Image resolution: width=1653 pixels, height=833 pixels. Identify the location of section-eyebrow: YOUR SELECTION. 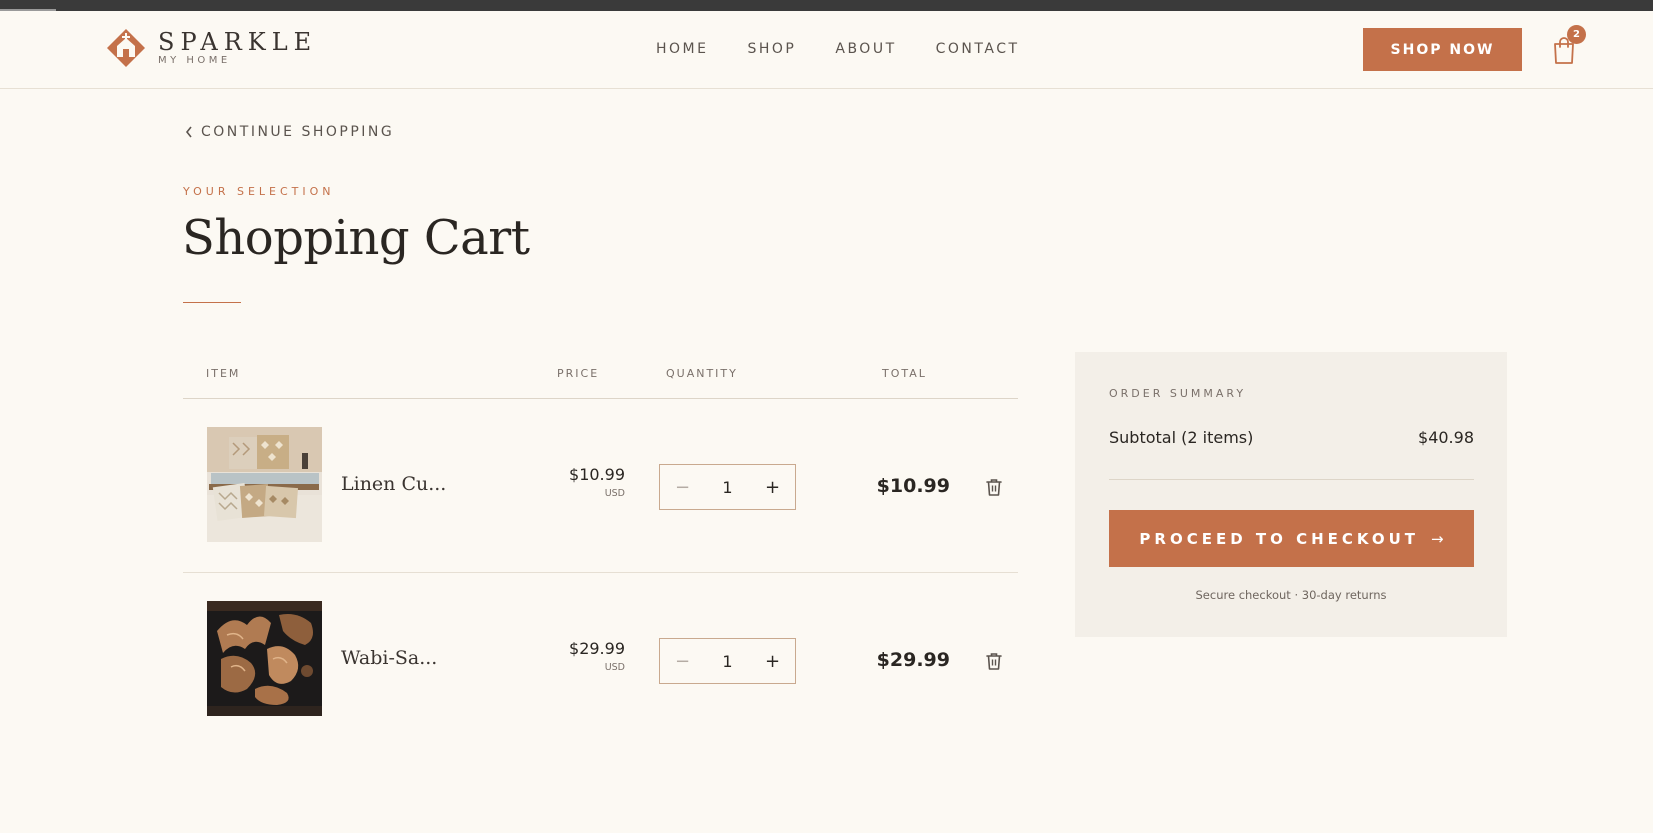
(259, 191).